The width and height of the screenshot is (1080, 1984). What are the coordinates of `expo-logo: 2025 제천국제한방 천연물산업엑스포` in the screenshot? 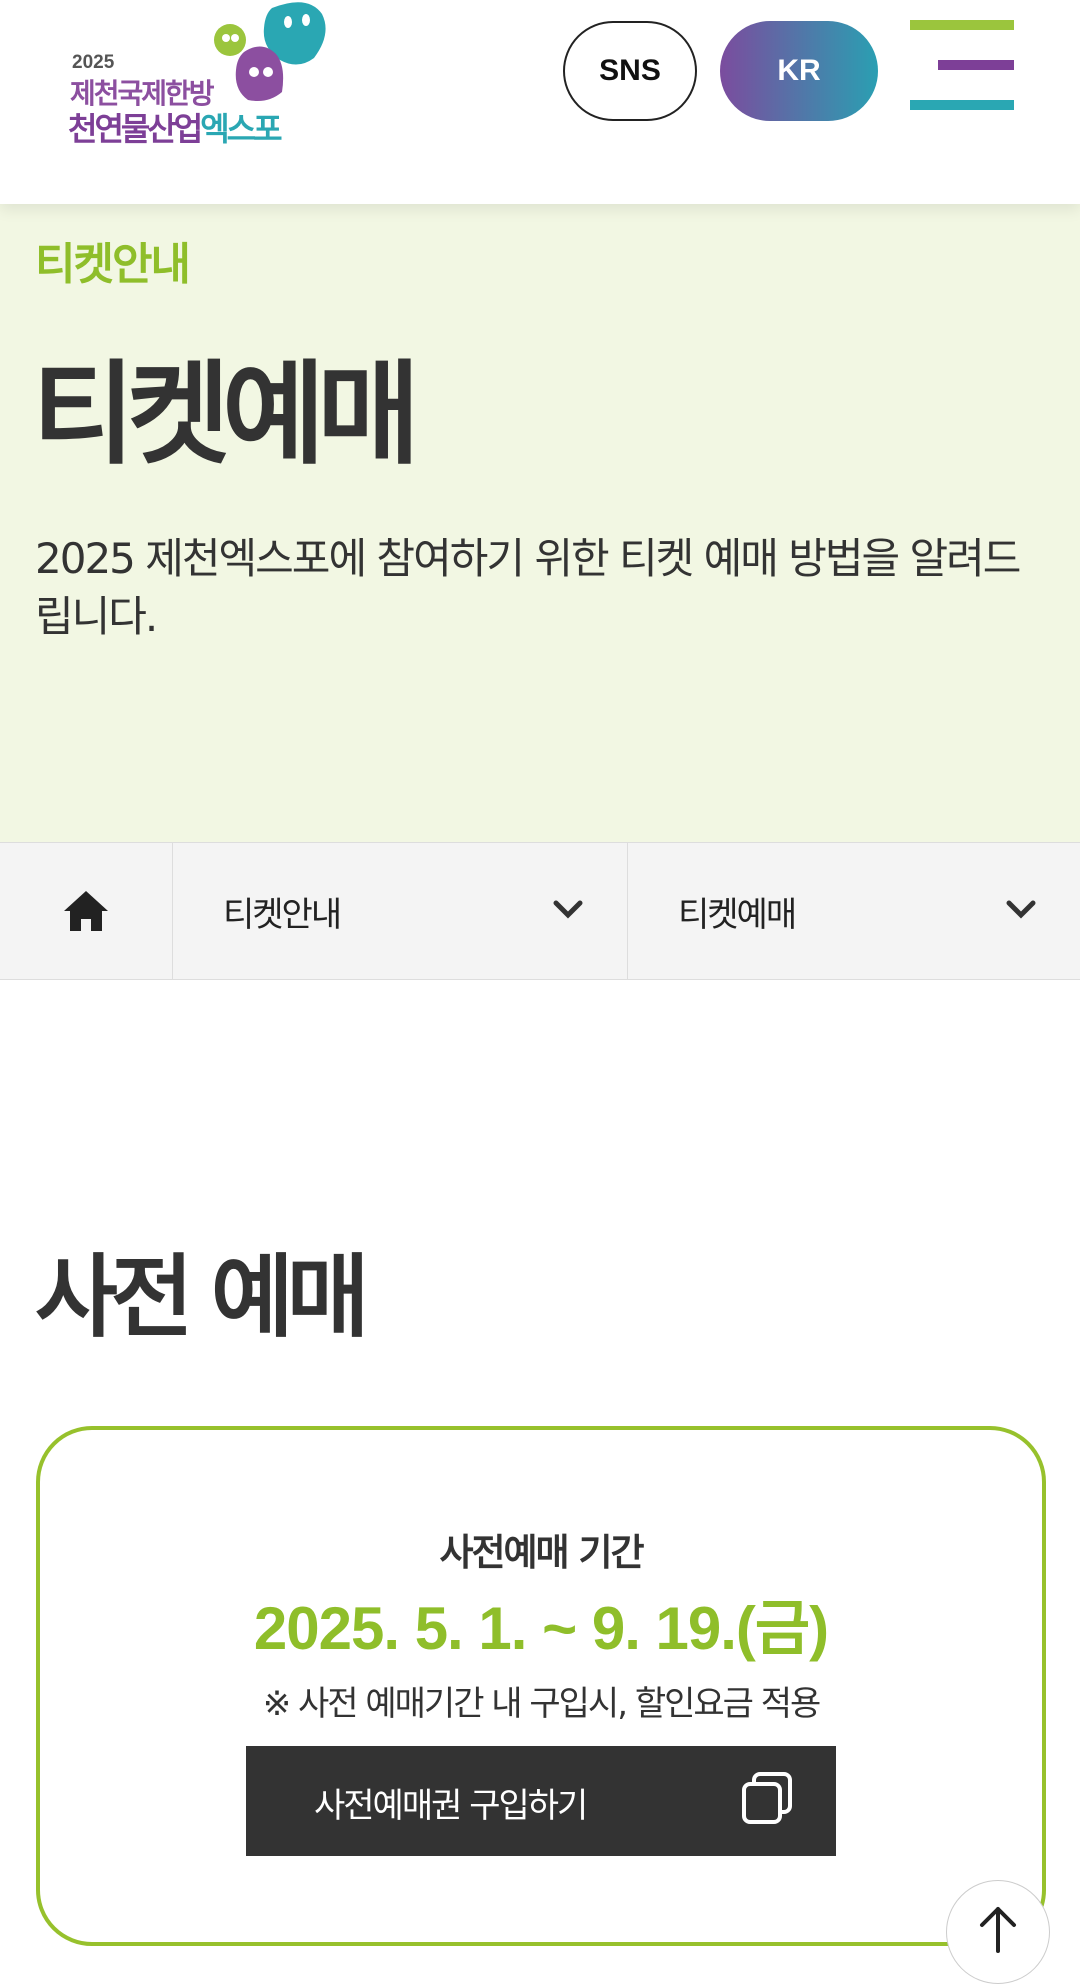 It's located at (205, 75).